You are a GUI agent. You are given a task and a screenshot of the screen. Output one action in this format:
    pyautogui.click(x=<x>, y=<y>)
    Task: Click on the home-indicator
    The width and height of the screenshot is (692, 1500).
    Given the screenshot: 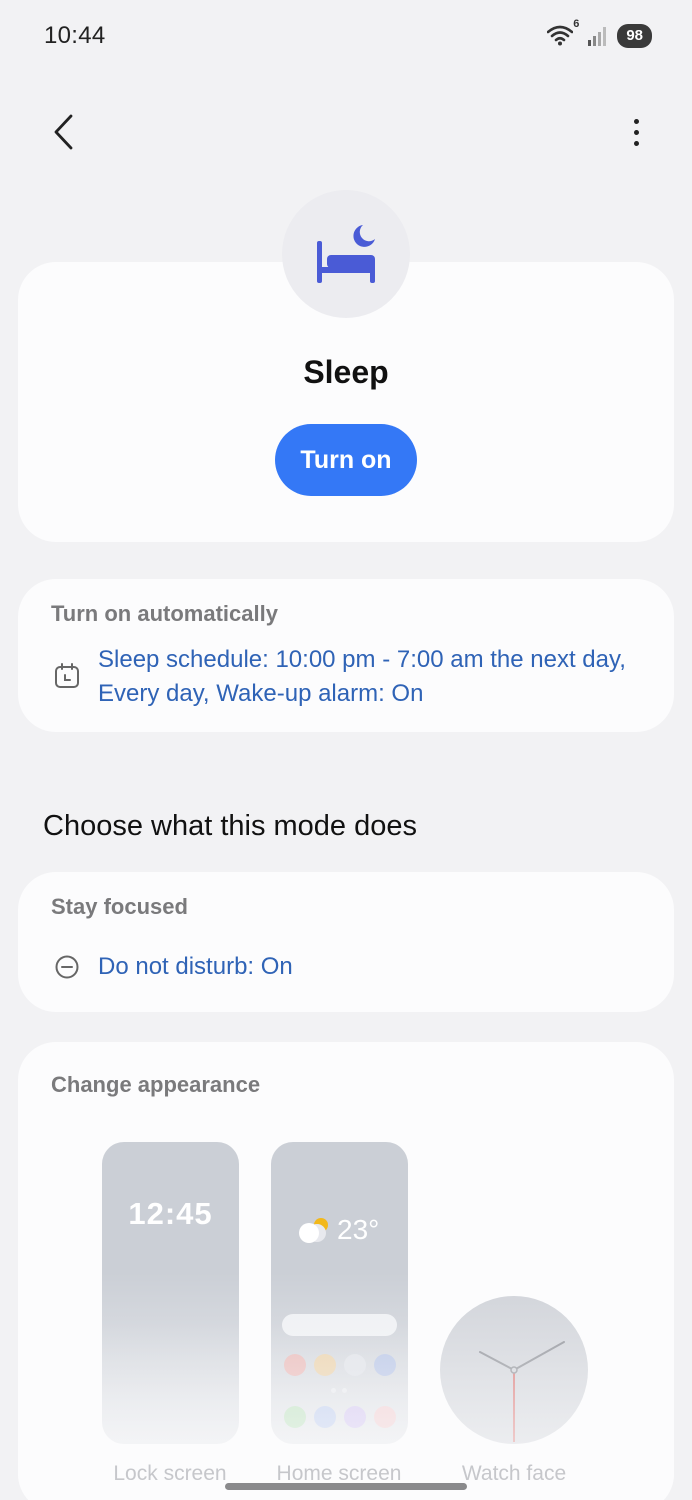 What is the action you would take?
    pyautogui.click(x=346, y=1486)
    